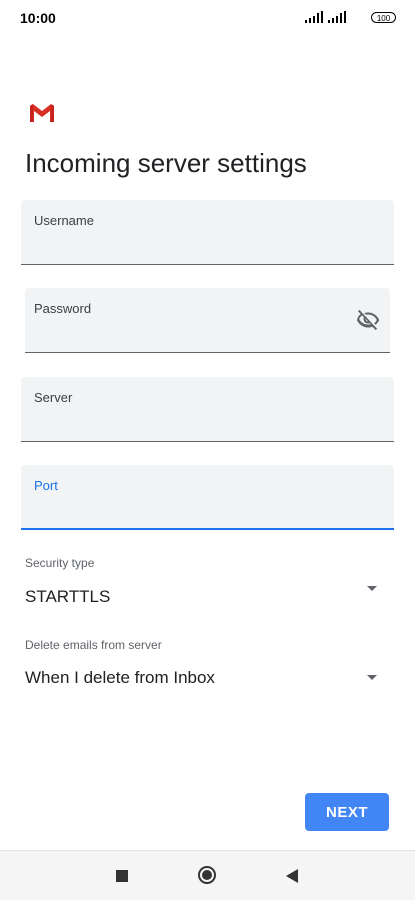 The height and width of the screenshot is (900, 415). Describe the element at coordinates (166, 163) in the screenshot. I see `page-title: Incoming server settings` at that location.